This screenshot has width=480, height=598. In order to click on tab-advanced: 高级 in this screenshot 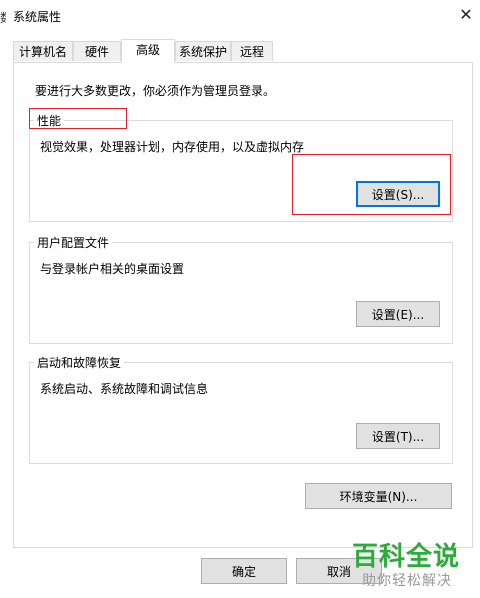, I will do `click(148, 51)`.